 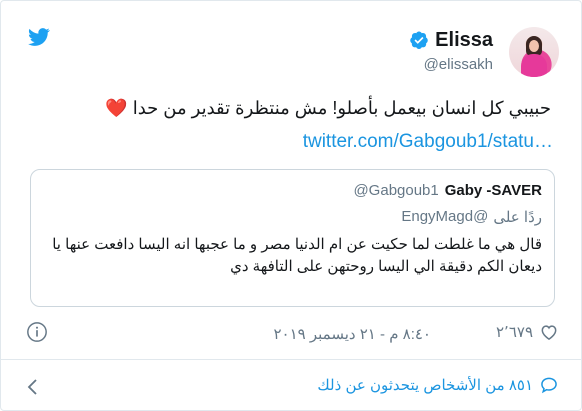 I want to click on like-button: ٢٬٦٧٩, so click(x=527, y=332).